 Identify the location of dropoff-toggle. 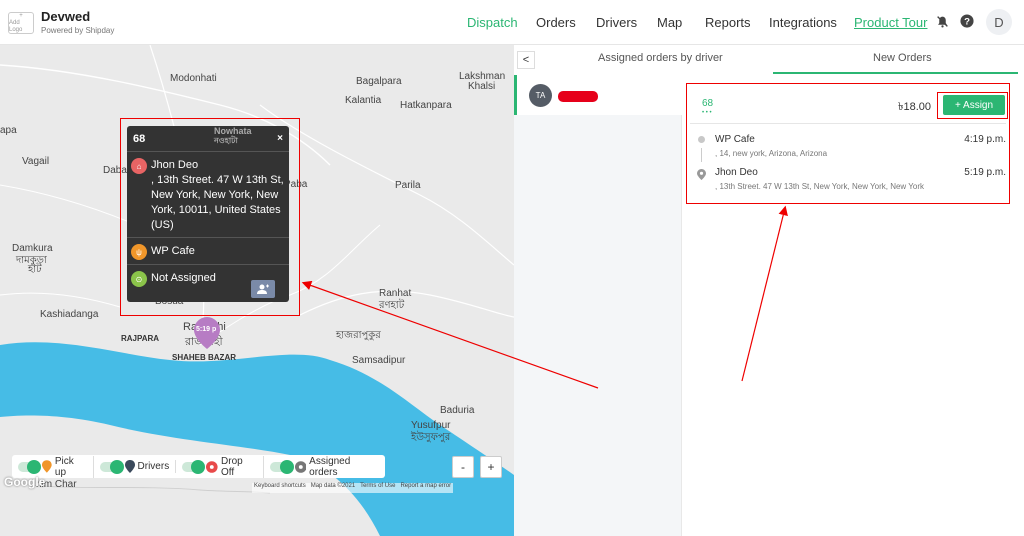
(194, 466).